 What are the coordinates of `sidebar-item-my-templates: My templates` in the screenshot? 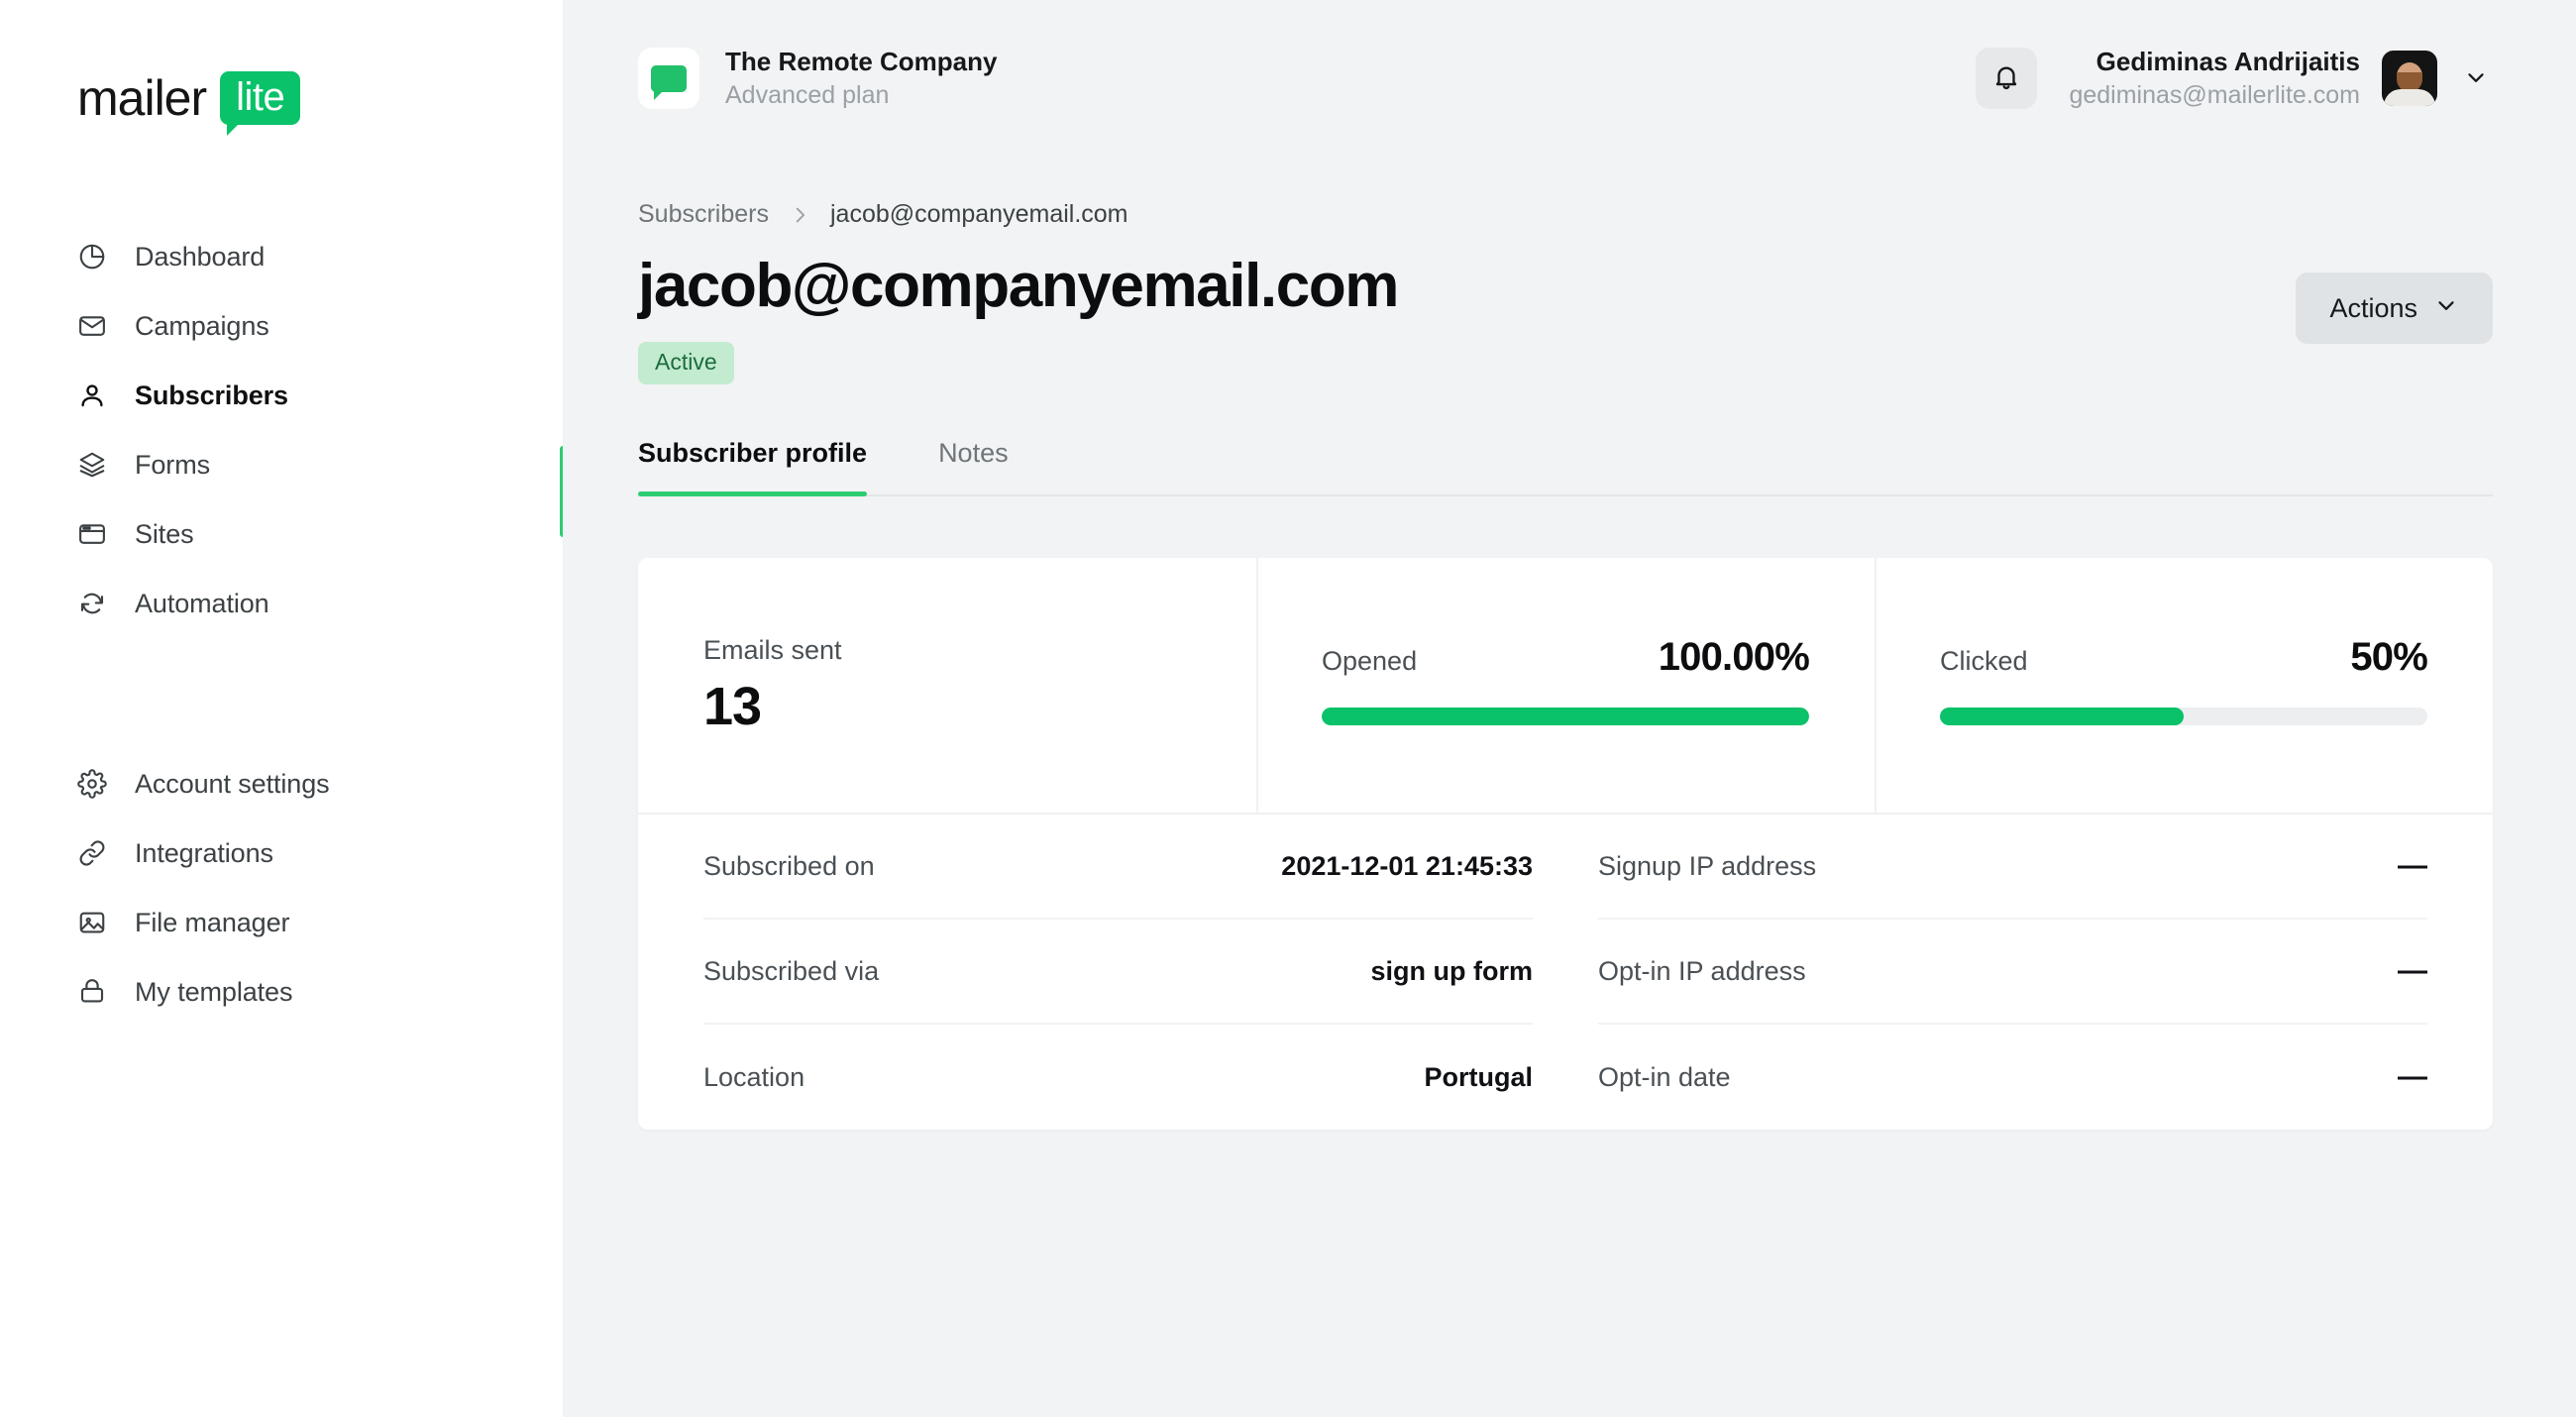 It's located at (282, 992).